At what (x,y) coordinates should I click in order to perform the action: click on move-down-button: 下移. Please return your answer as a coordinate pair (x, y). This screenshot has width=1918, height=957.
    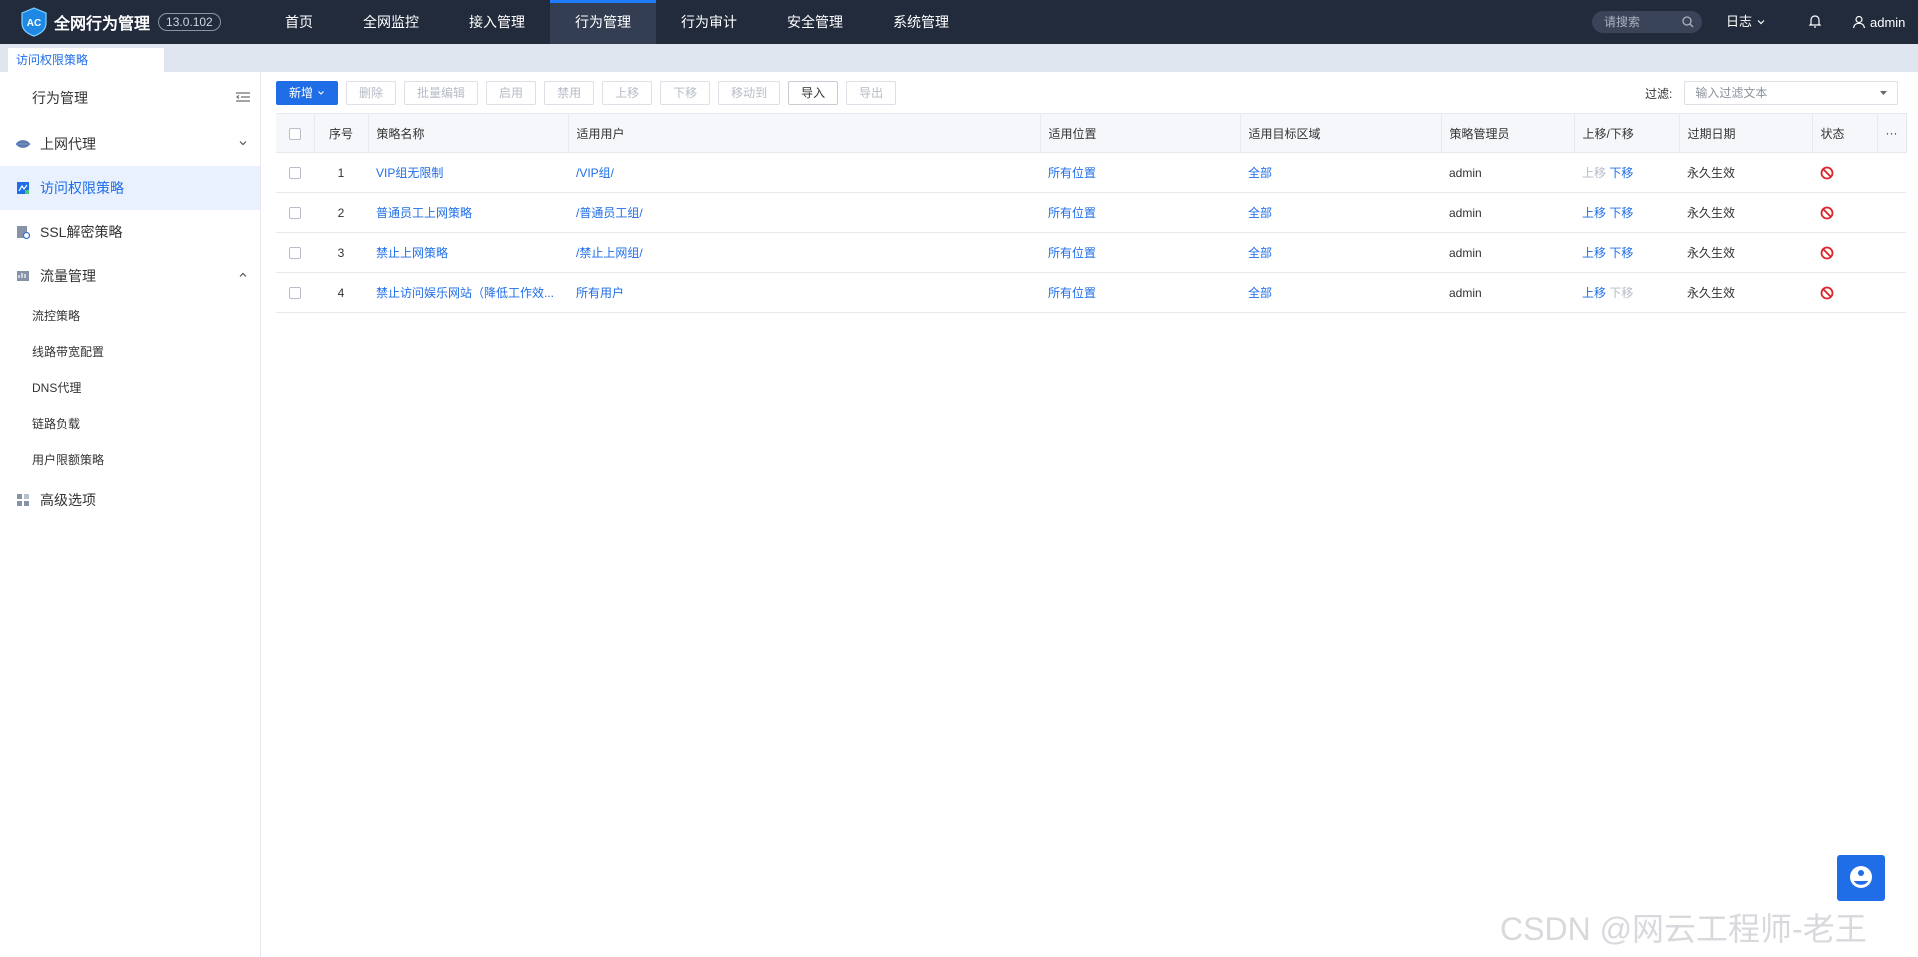
    Looking at the image, I should click on (685, 93).